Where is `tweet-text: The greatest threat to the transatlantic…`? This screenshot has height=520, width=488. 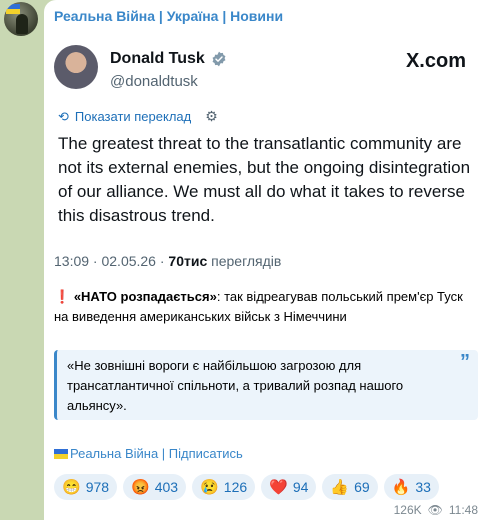
tweet-text: The greatest threat to the transatlantic… is located at coordinates (264, 179).